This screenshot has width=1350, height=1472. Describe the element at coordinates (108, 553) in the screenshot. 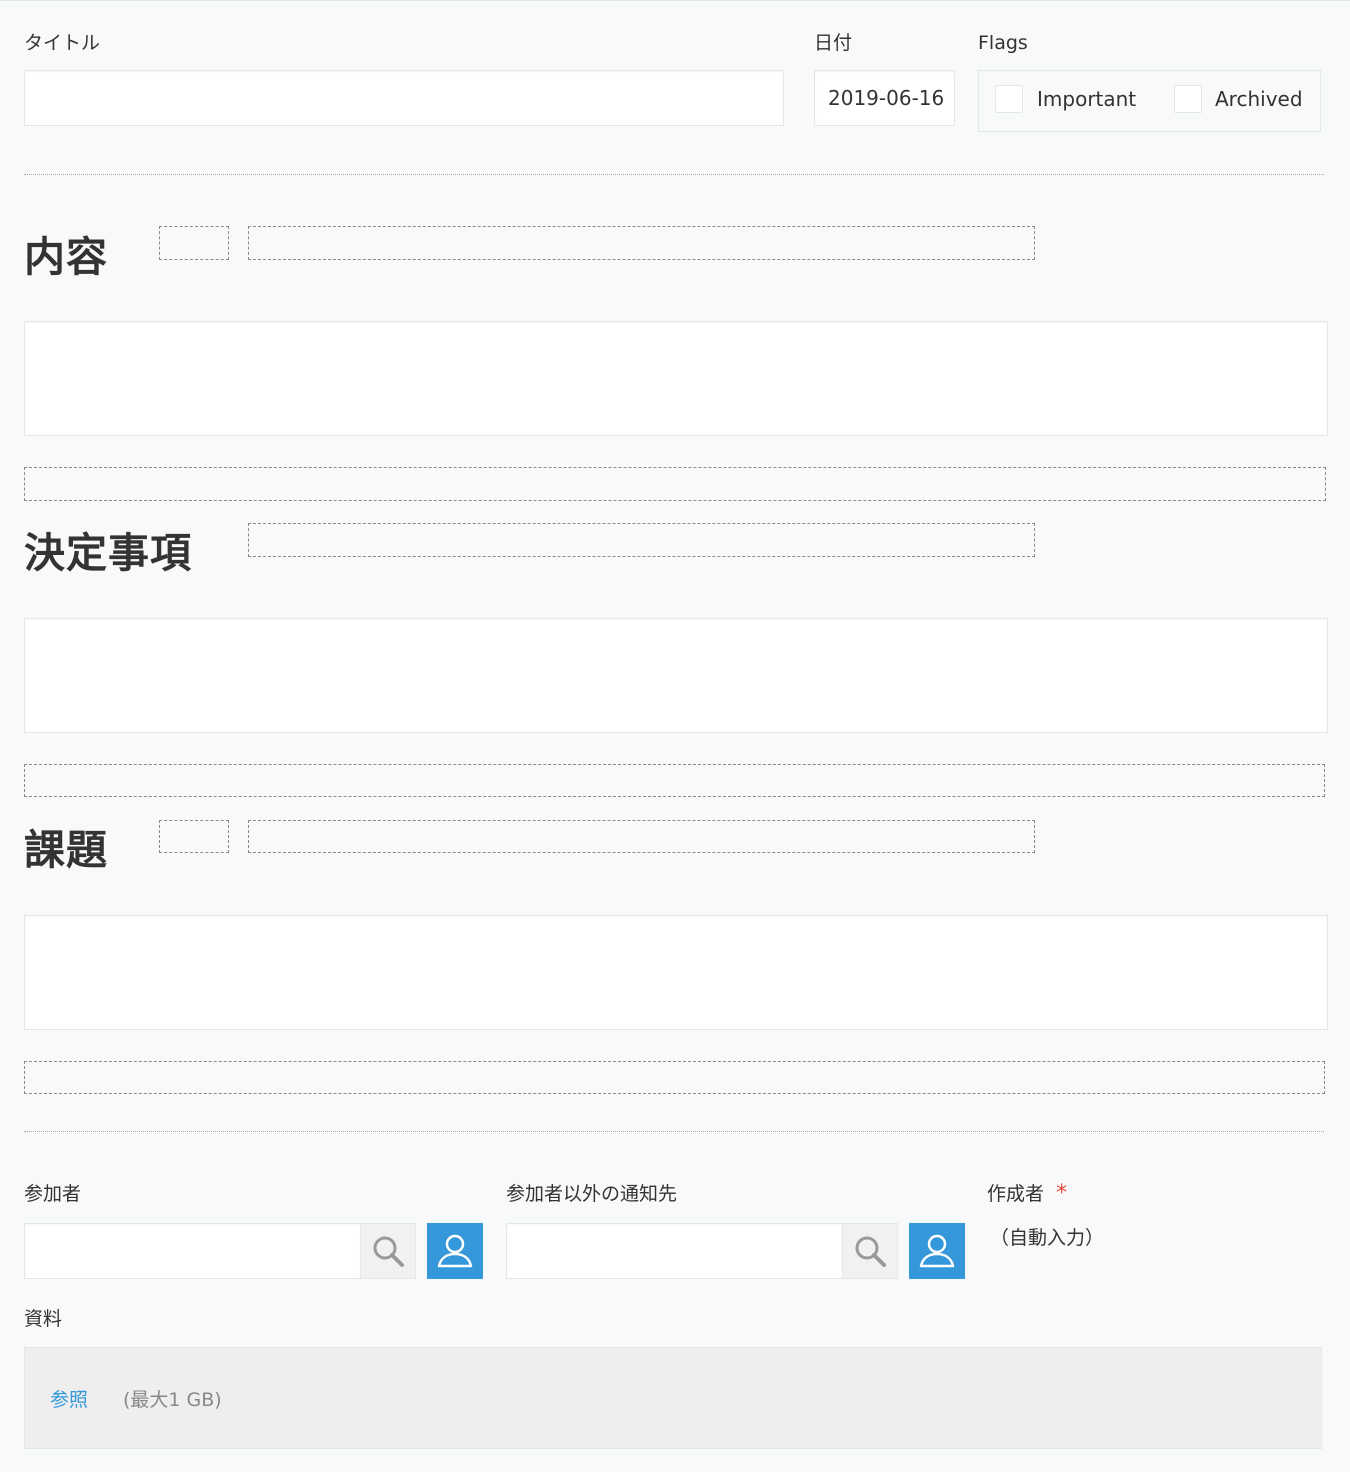

I see `section-heading-decisions: 決定事項` at that location.